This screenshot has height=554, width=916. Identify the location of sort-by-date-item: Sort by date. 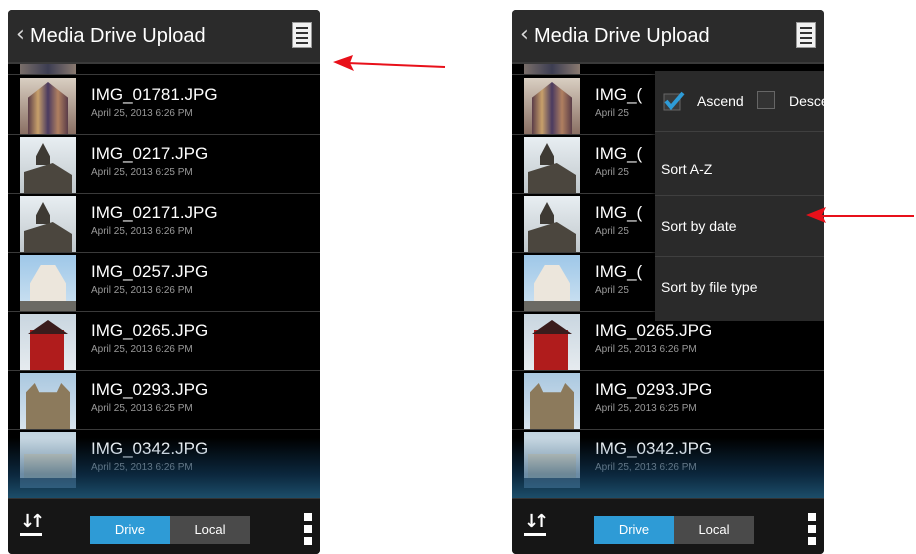
(739, 226).